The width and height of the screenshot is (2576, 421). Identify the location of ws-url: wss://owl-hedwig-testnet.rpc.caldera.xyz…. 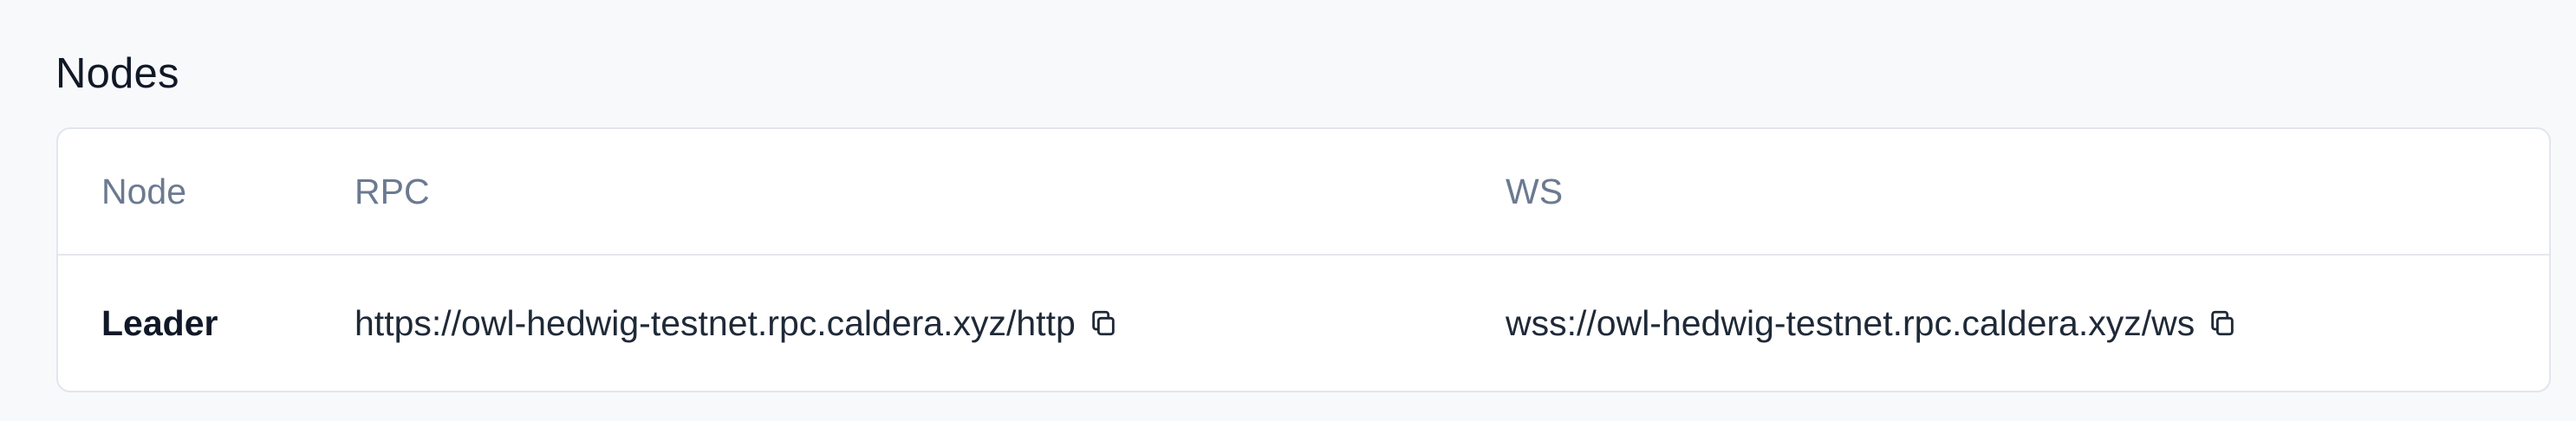
(1850, 323).